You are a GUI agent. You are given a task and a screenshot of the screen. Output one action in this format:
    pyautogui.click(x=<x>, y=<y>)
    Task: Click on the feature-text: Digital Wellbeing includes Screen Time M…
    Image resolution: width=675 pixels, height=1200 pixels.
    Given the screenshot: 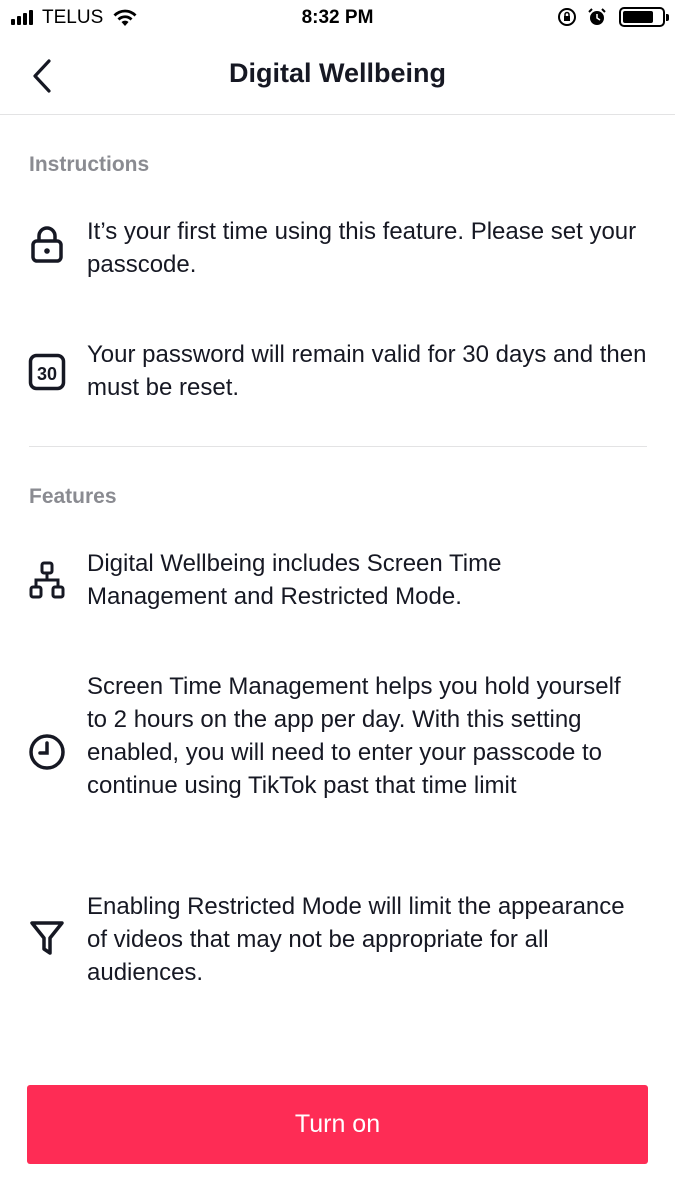 What is the action you would take?
    pyautogui.click(x=294, y=580)
    